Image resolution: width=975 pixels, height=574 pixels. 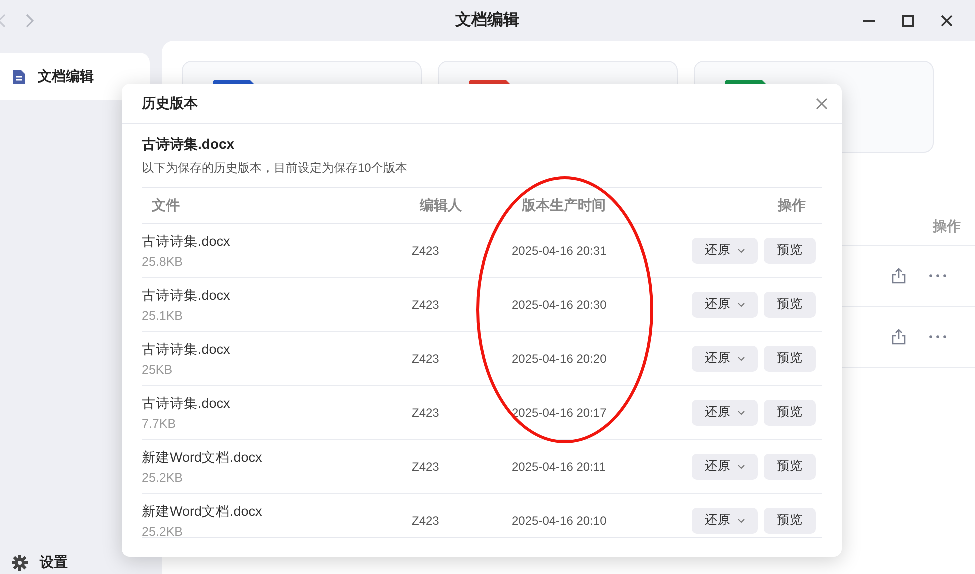 What do you see at coordinates (908, 20) in the screenshot?
I see `maximize-icon` at bounding box center [908, 20].